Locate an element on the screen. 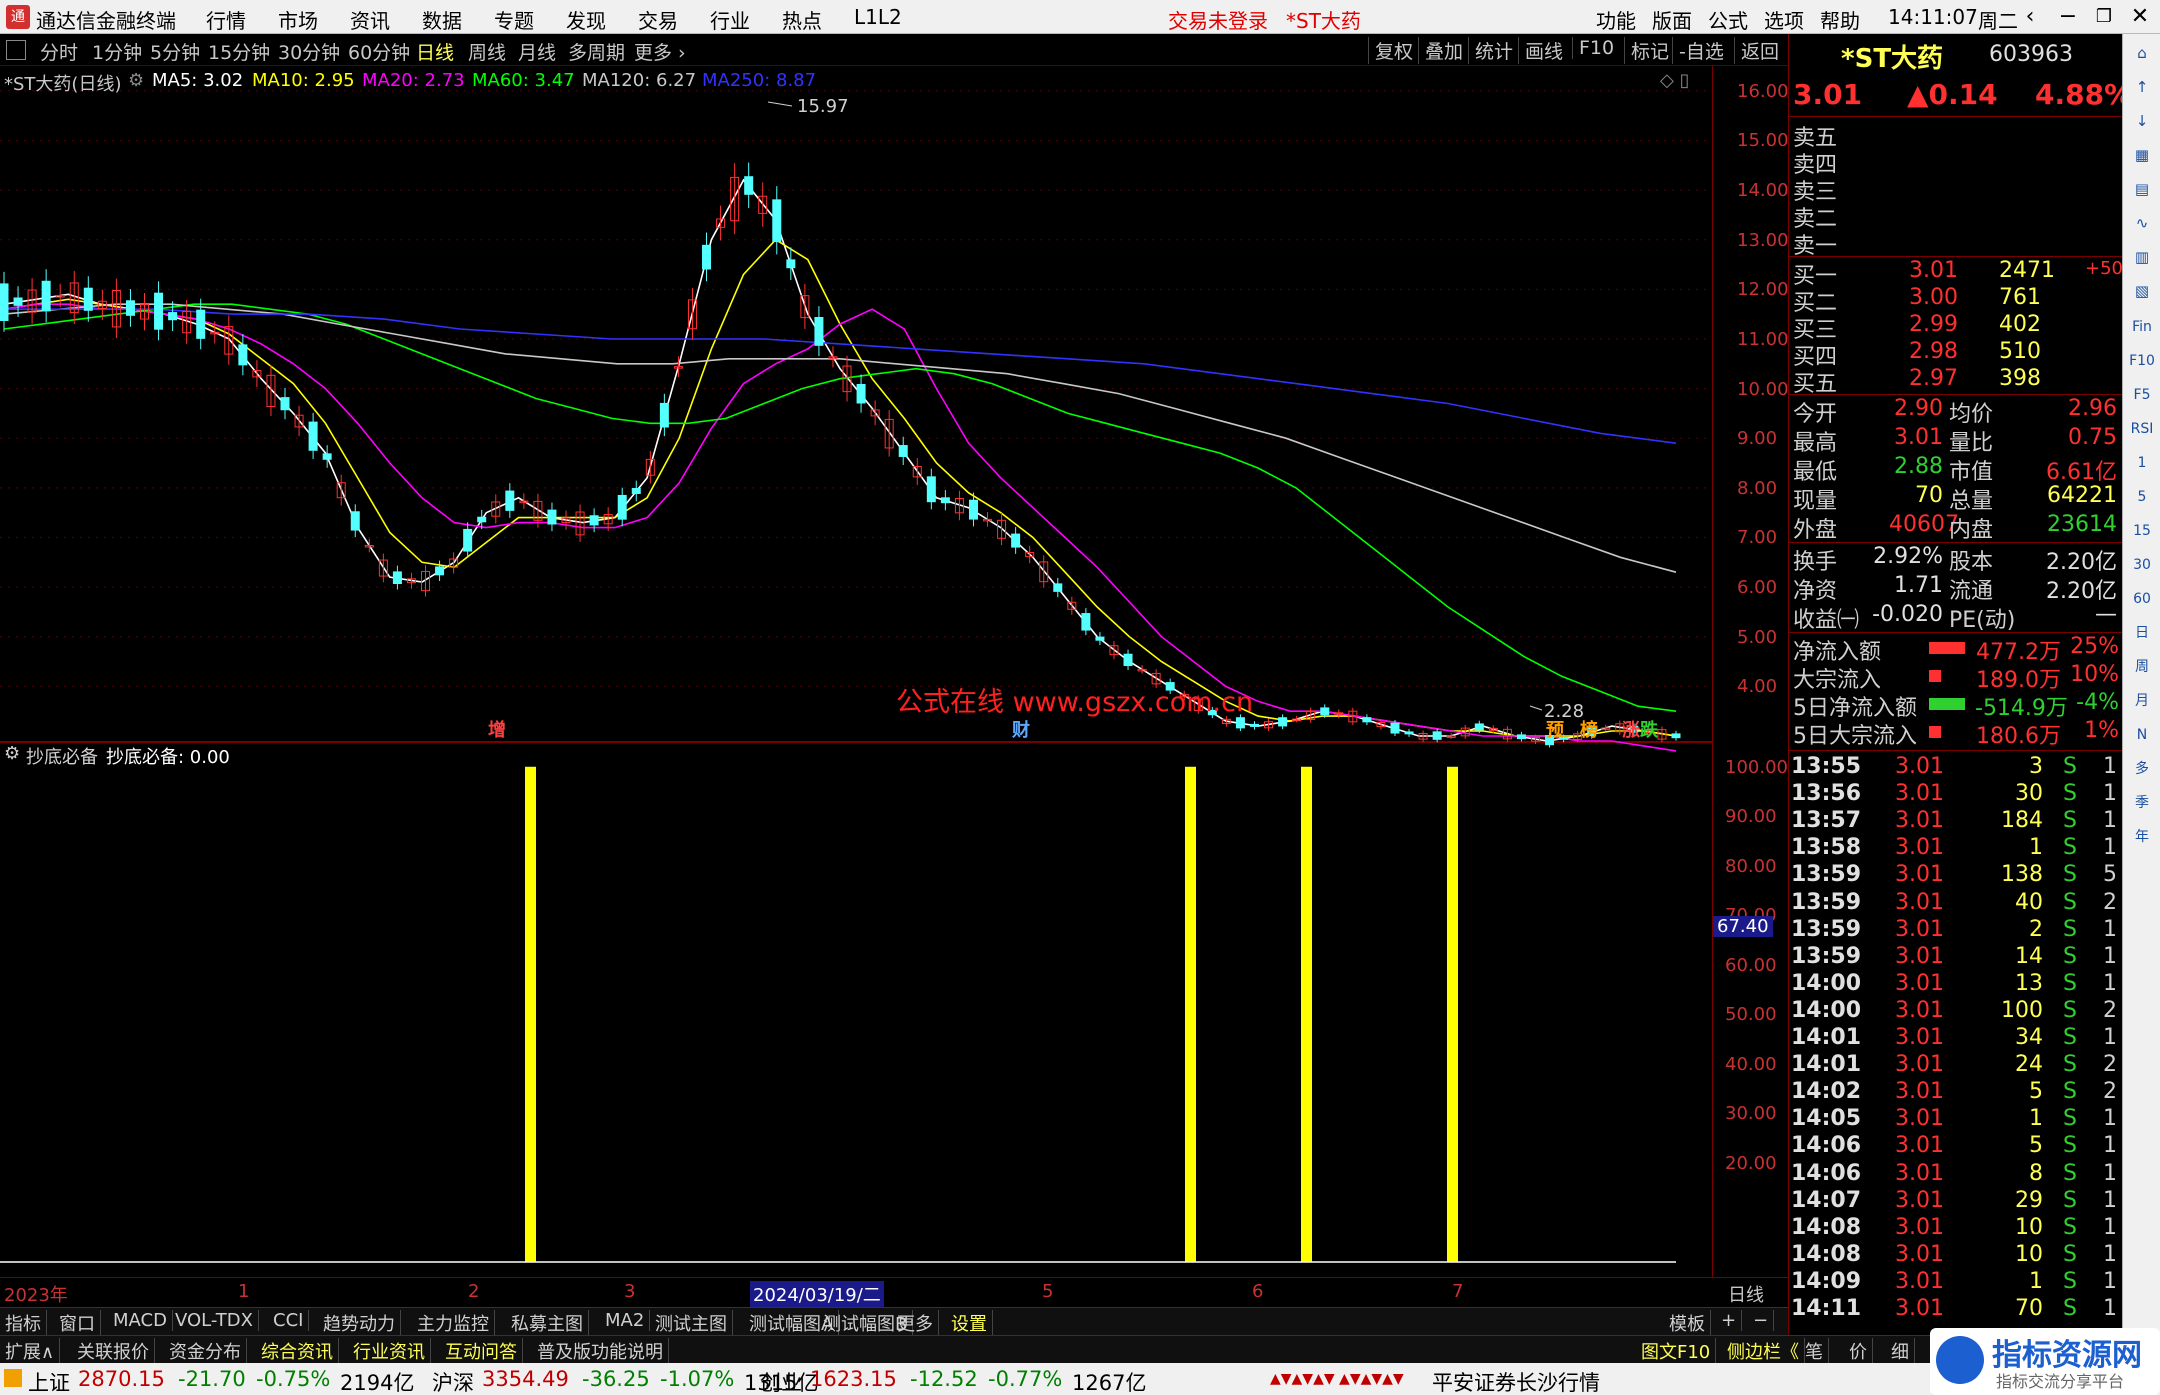  indicator-tab-1: 窗口 is located at coordinates (77, 1323).